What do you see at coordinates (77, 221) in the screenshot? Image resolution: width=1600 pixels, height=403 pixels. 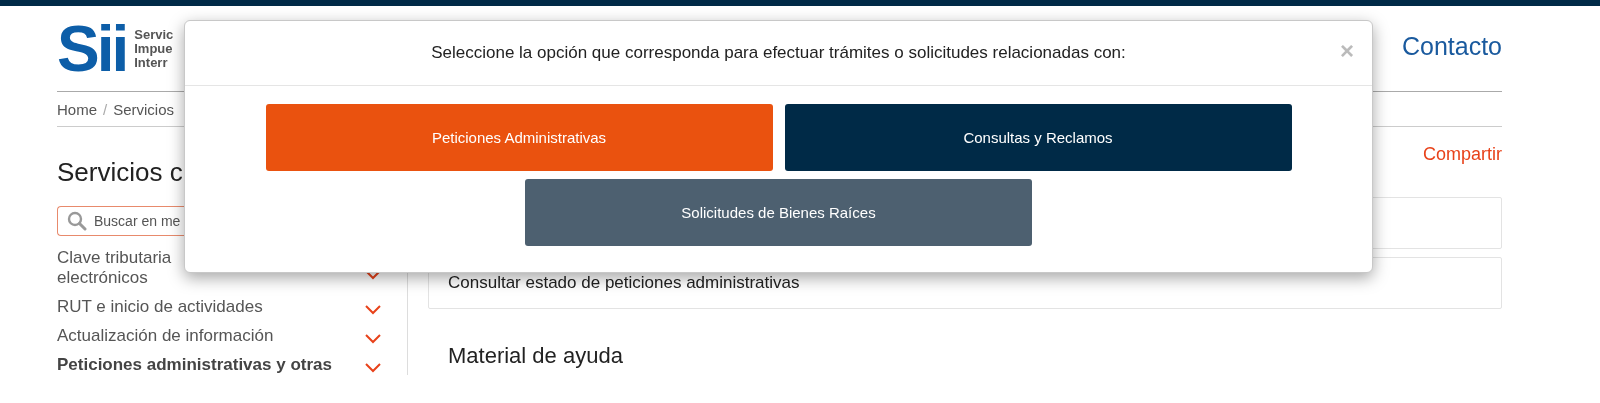 I see `search-icon` at bounding box center [77, 221].